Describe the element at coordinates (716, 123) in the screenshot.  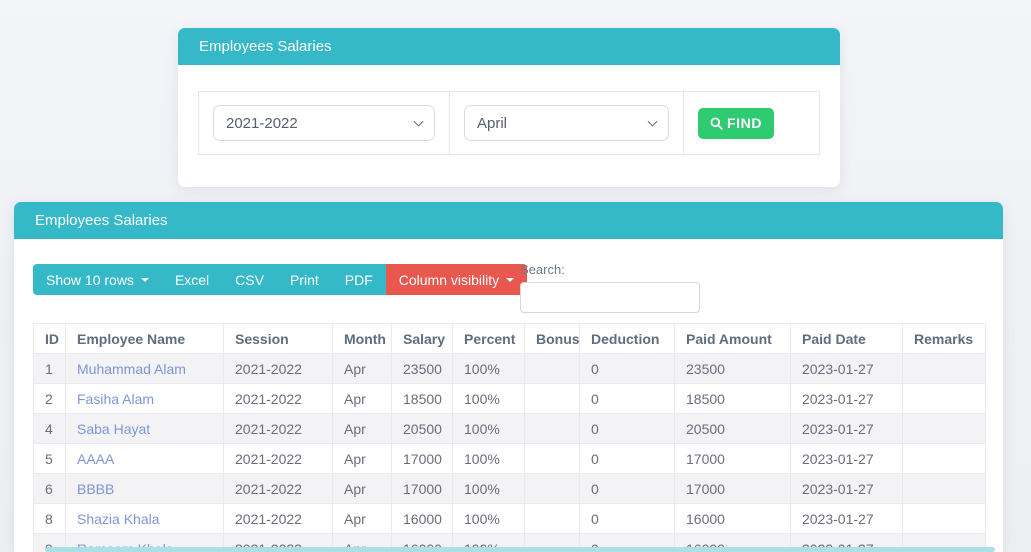
I see `search-icon` at that location.